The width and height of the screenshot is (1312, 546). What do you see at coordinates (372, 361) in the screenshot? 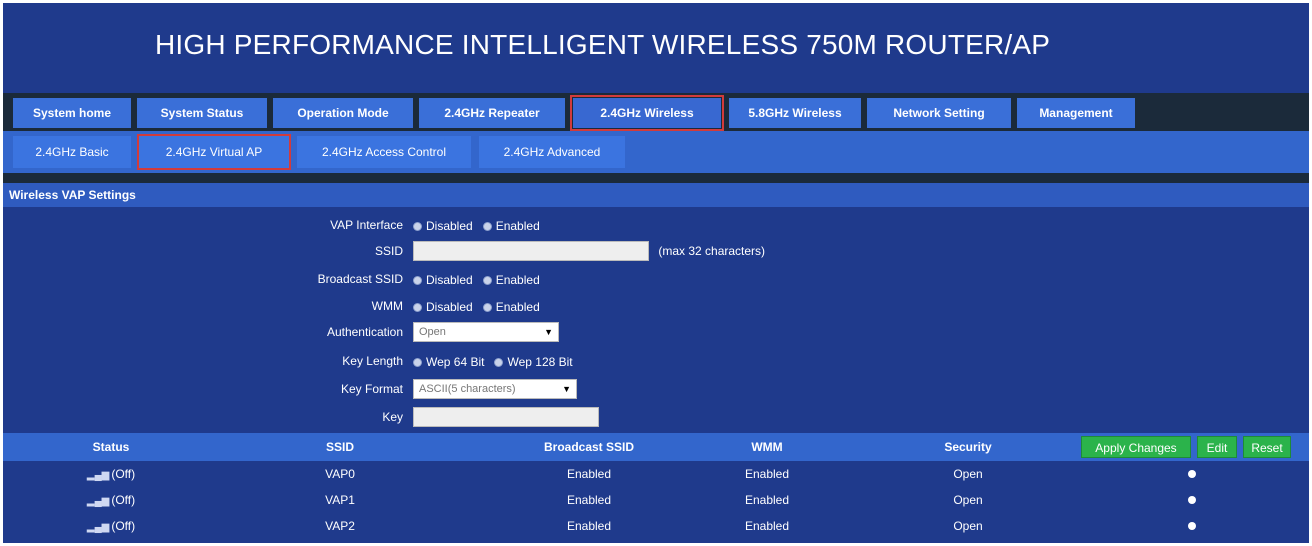
I see `key-length-label: Key Length` at bounding box center [372, 361].